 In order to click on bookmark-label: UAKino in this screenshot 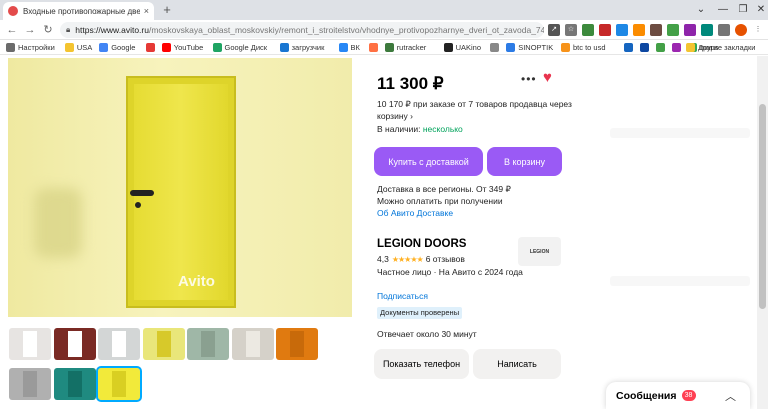, I will do `click(468, 47)`.